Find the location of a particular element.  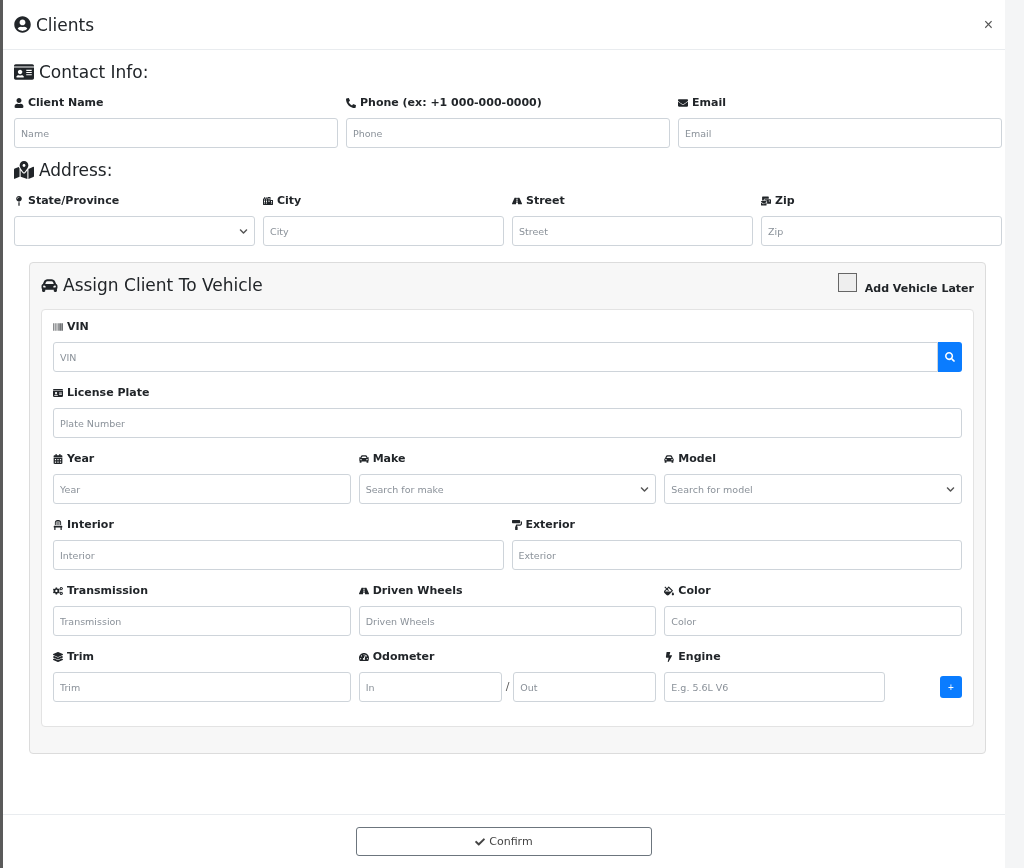

confirm-button: Confirm is located at coordinates (504, 841).